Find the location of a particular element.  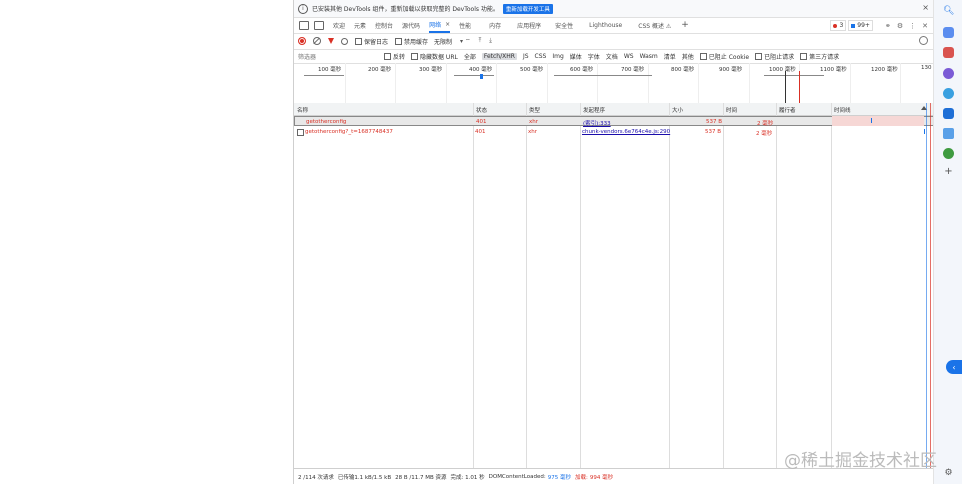

row-initiator-link: (索引):333 is located at coordinates (597, 123).